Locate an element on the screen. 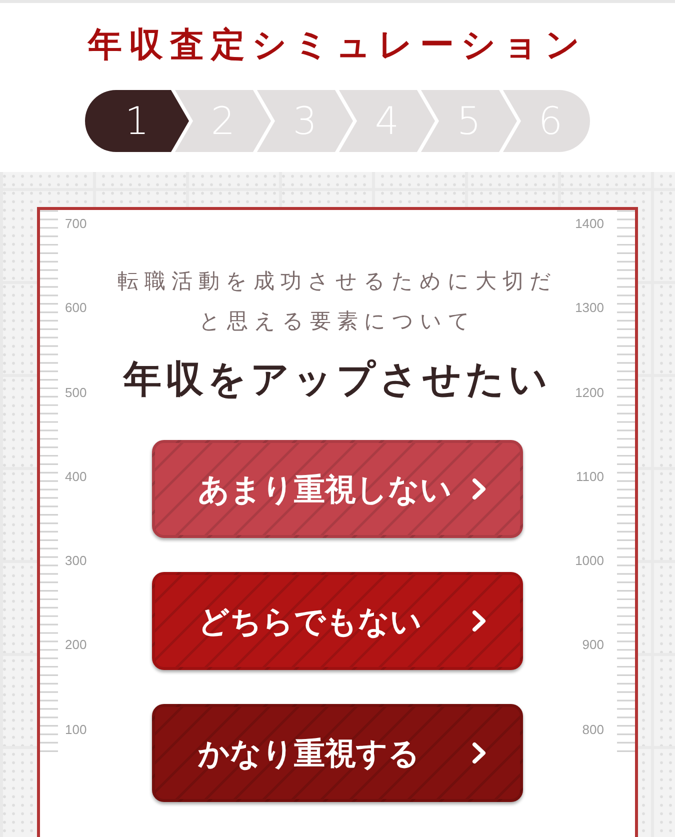  scale-label: 1200 is located at coordinates (589, 392).